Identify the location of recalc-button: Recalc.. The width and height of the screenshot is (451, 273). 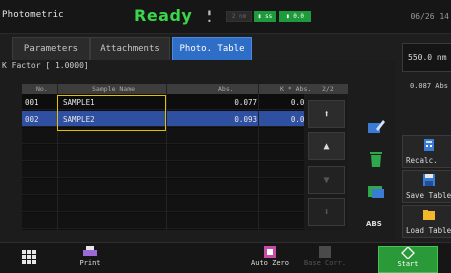
(426, 151).